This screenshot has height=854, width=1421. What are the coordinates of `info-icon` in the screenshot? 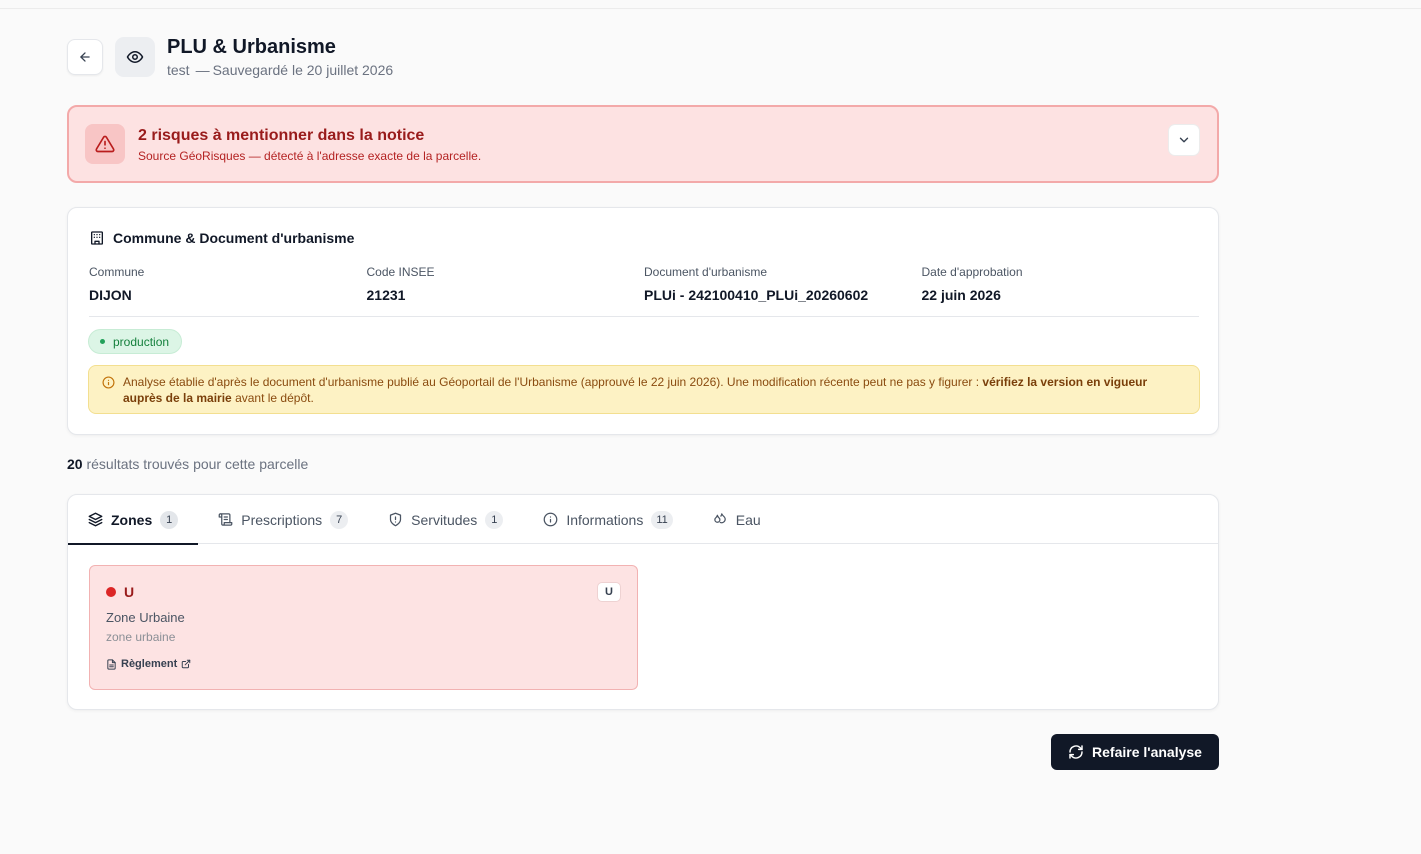 It's located at (550, 519).